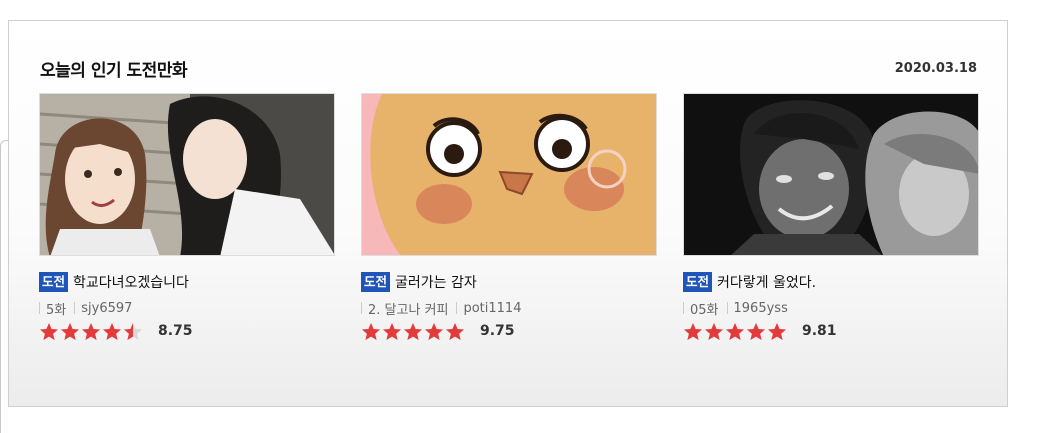 Image resolution: width=1040 pixels, height=433 pixels. I want to click on comic-title-link: 도전 커다랗게 울었다., so click(831, 282).